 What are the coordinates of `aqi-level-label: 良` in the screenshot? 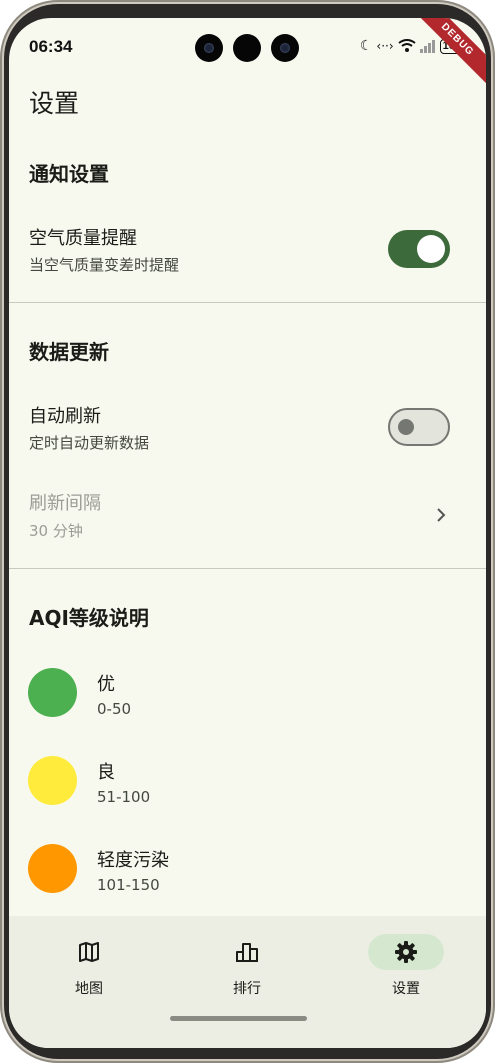 It's located at (106, 772).